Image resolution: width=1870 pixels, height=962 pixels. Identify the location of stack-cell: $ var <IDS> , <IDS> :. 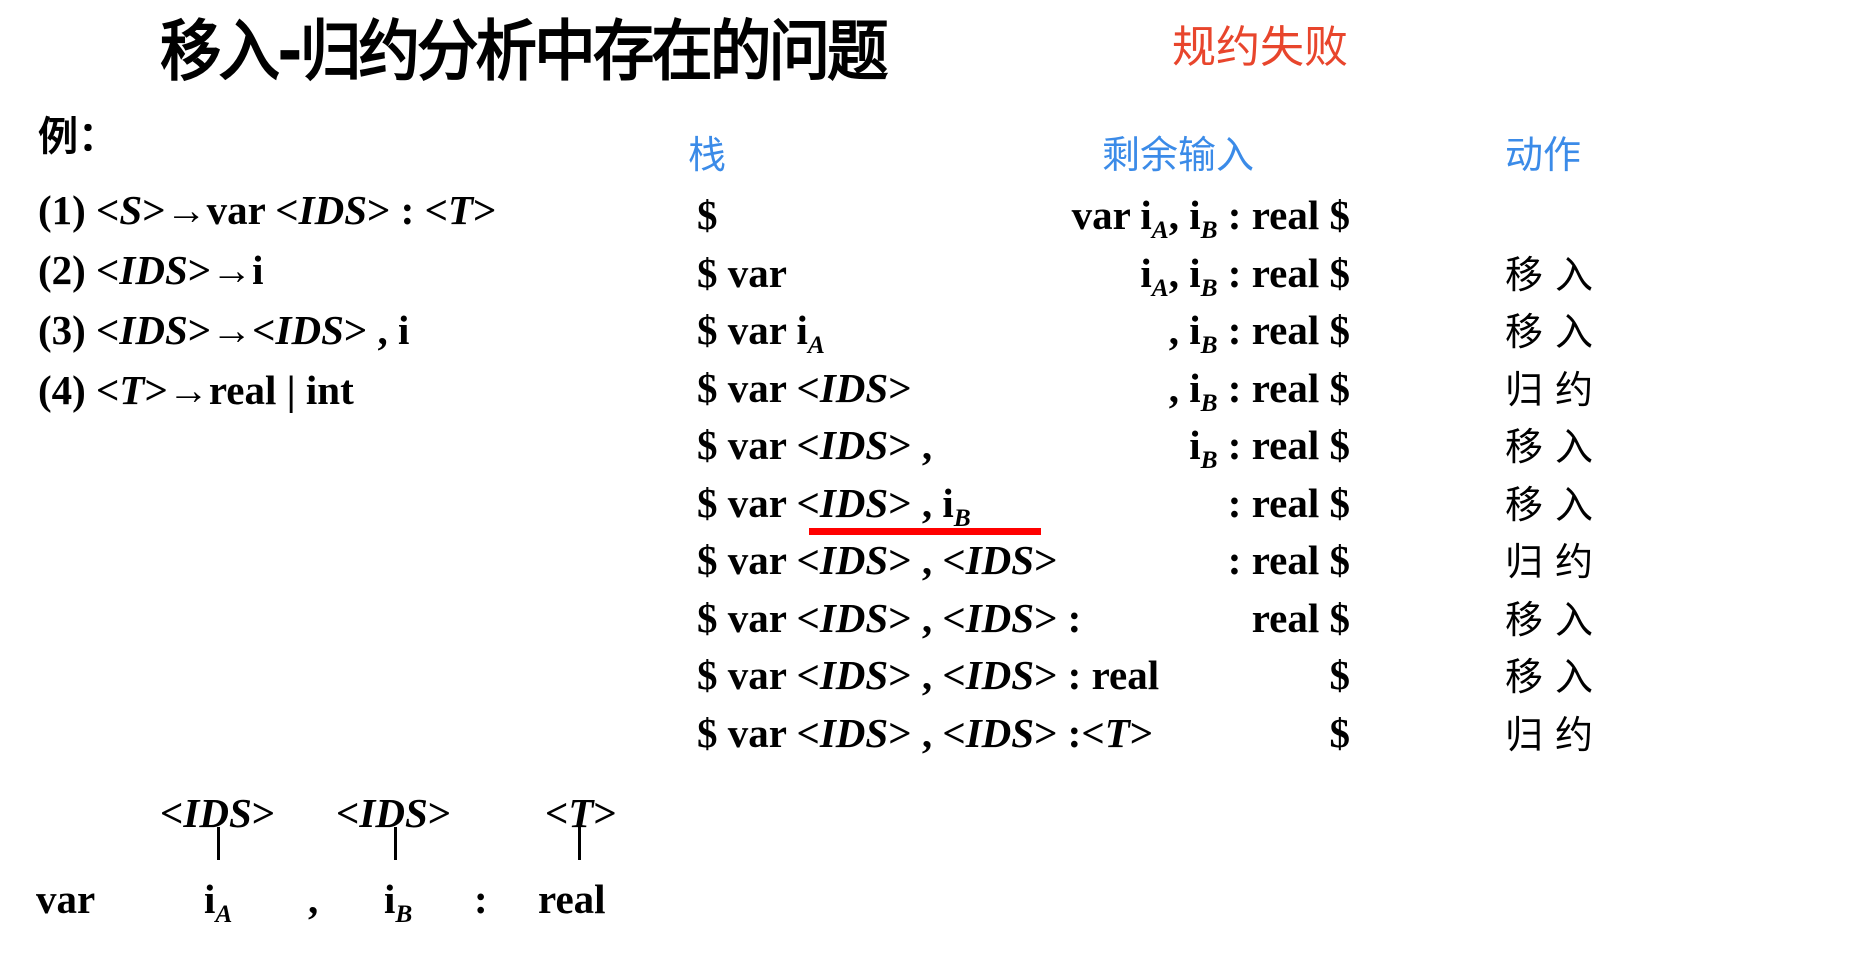
(889, 618).